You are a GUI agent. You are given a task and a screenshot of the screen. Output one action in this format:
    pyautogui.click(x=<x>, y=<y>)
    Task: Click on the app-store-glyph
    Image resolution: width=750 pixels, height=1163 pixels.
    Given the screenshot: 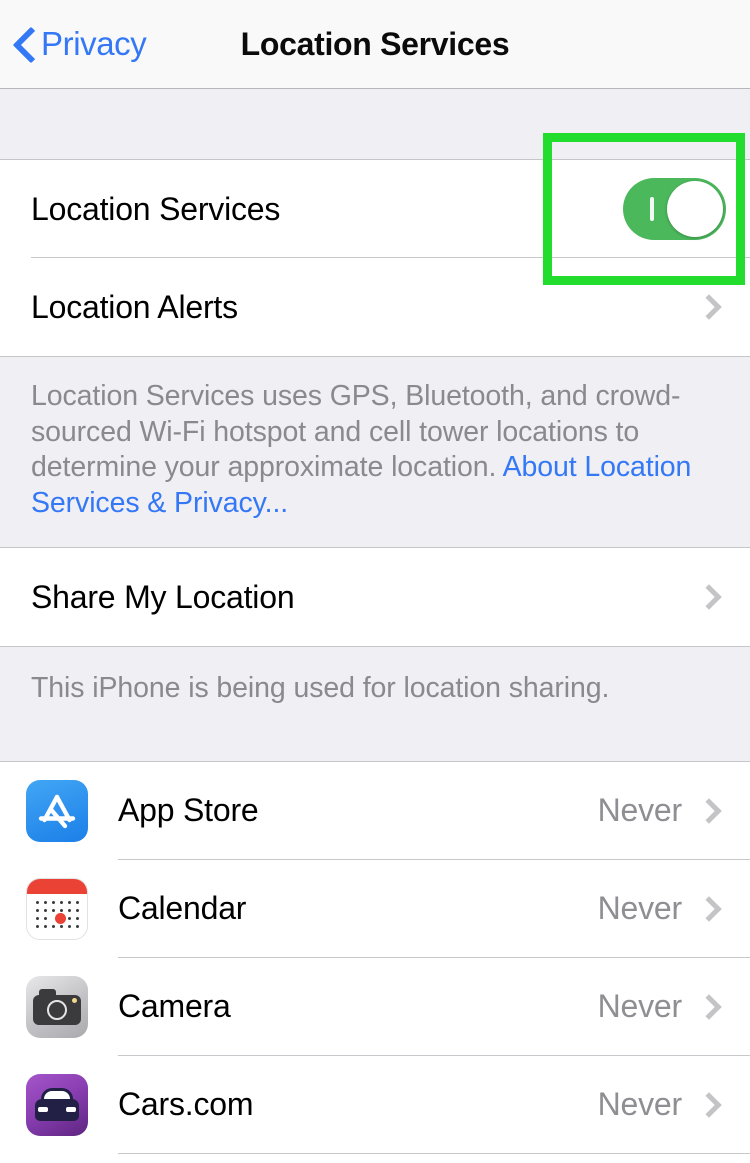 What is the action you would take?
    pyautogui.click(x=57, y=811)
    